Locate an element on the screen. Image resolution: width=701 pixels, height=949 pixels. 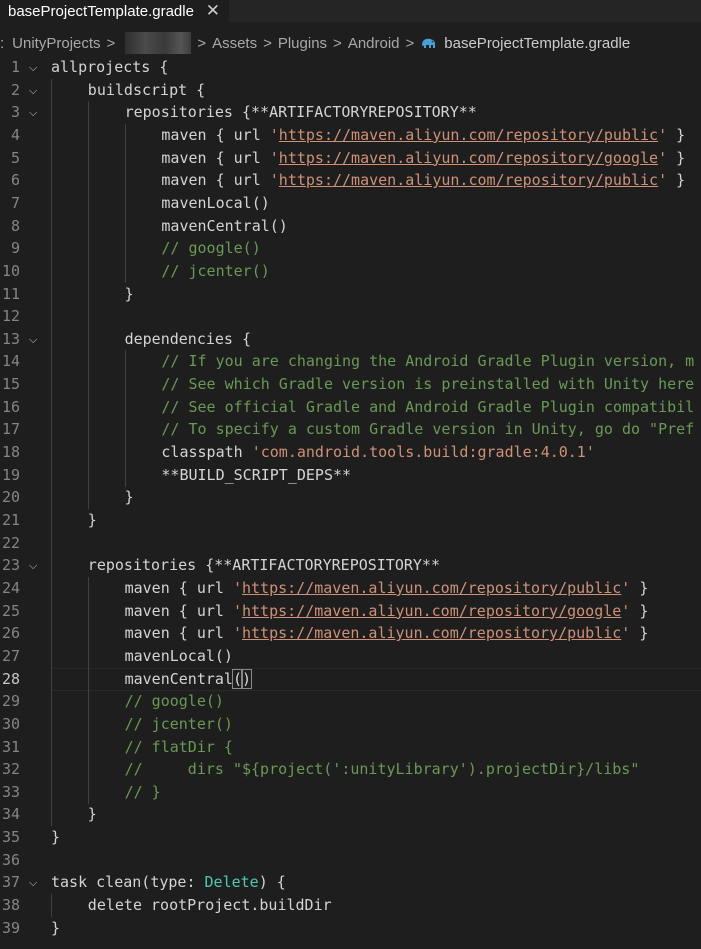
code-line: 39} is located at coordinates (350, 928).